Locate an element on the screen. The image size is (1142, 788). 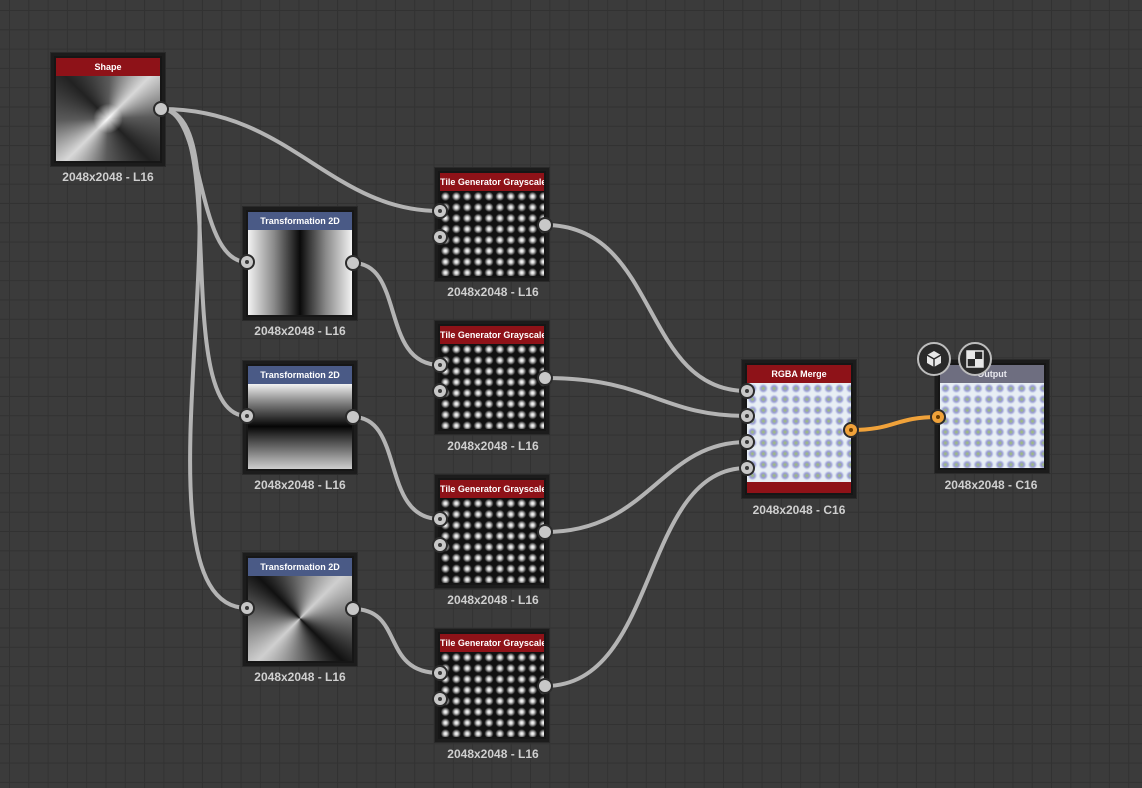
3d-view-icon is located at coordinates (934, 359).